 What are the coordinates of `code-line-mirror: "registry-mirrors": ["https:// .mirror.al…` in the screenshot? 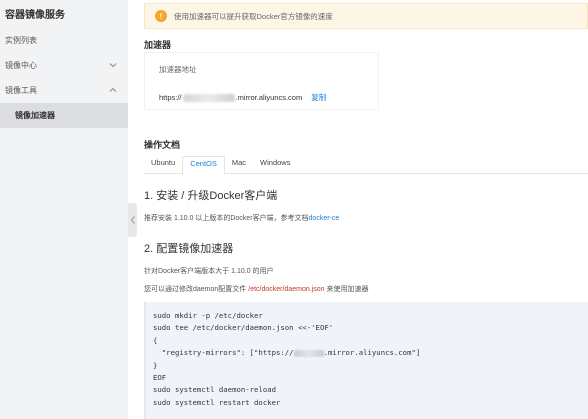 It's located at (370, 354).